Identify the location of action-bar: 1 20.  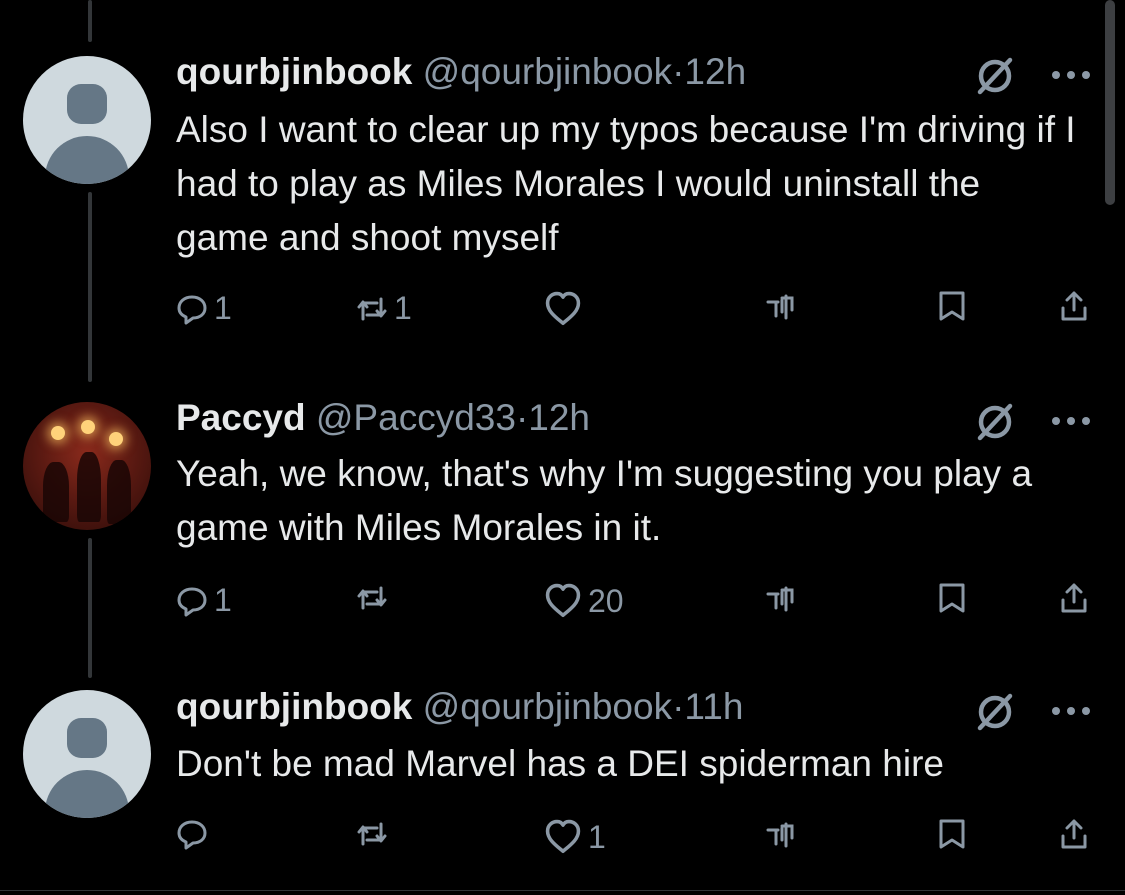
(562, 605).